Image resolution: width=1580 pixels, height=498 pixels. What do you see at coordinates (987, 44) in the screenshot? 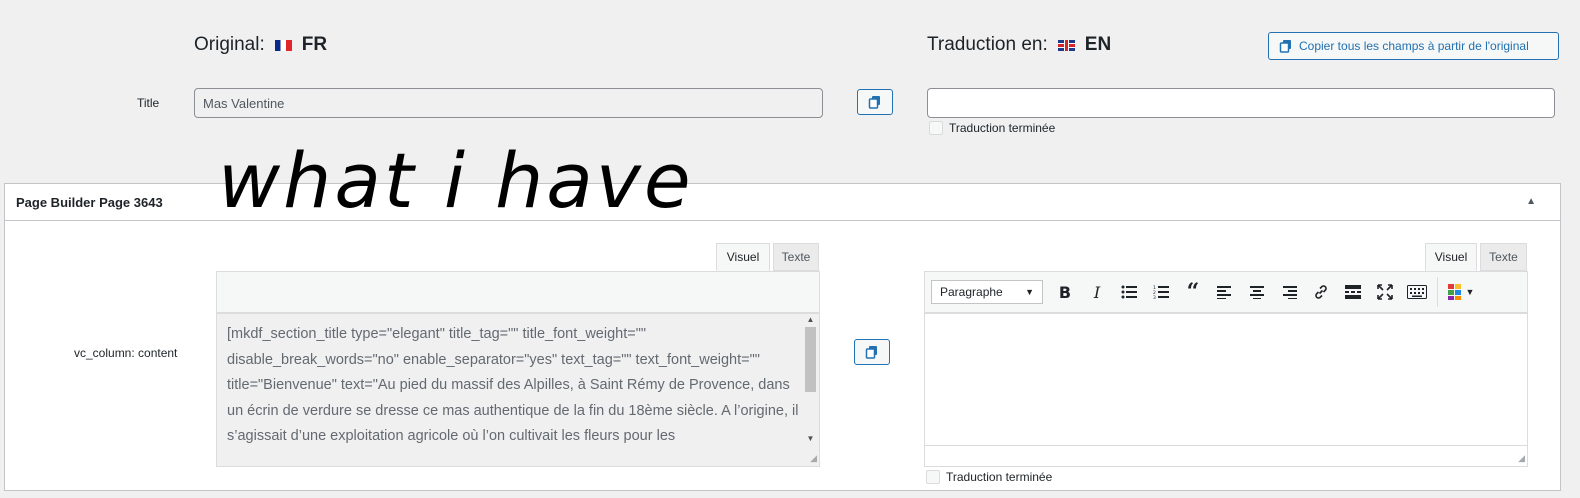
I see `translation-label: Traduction en:` at bounding box center [987, 44].